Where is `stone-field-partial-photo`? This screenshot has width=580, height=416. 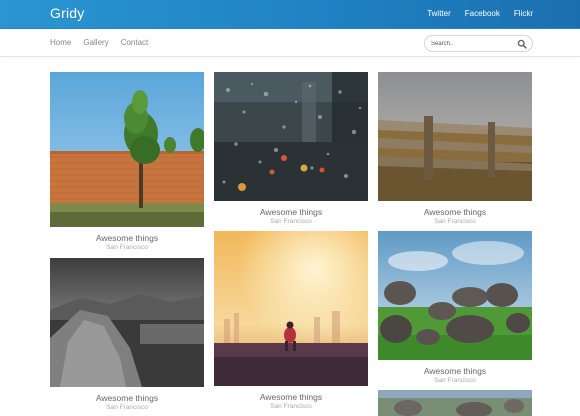
stone-field-partial-photo is located at coordinates (455, 403).